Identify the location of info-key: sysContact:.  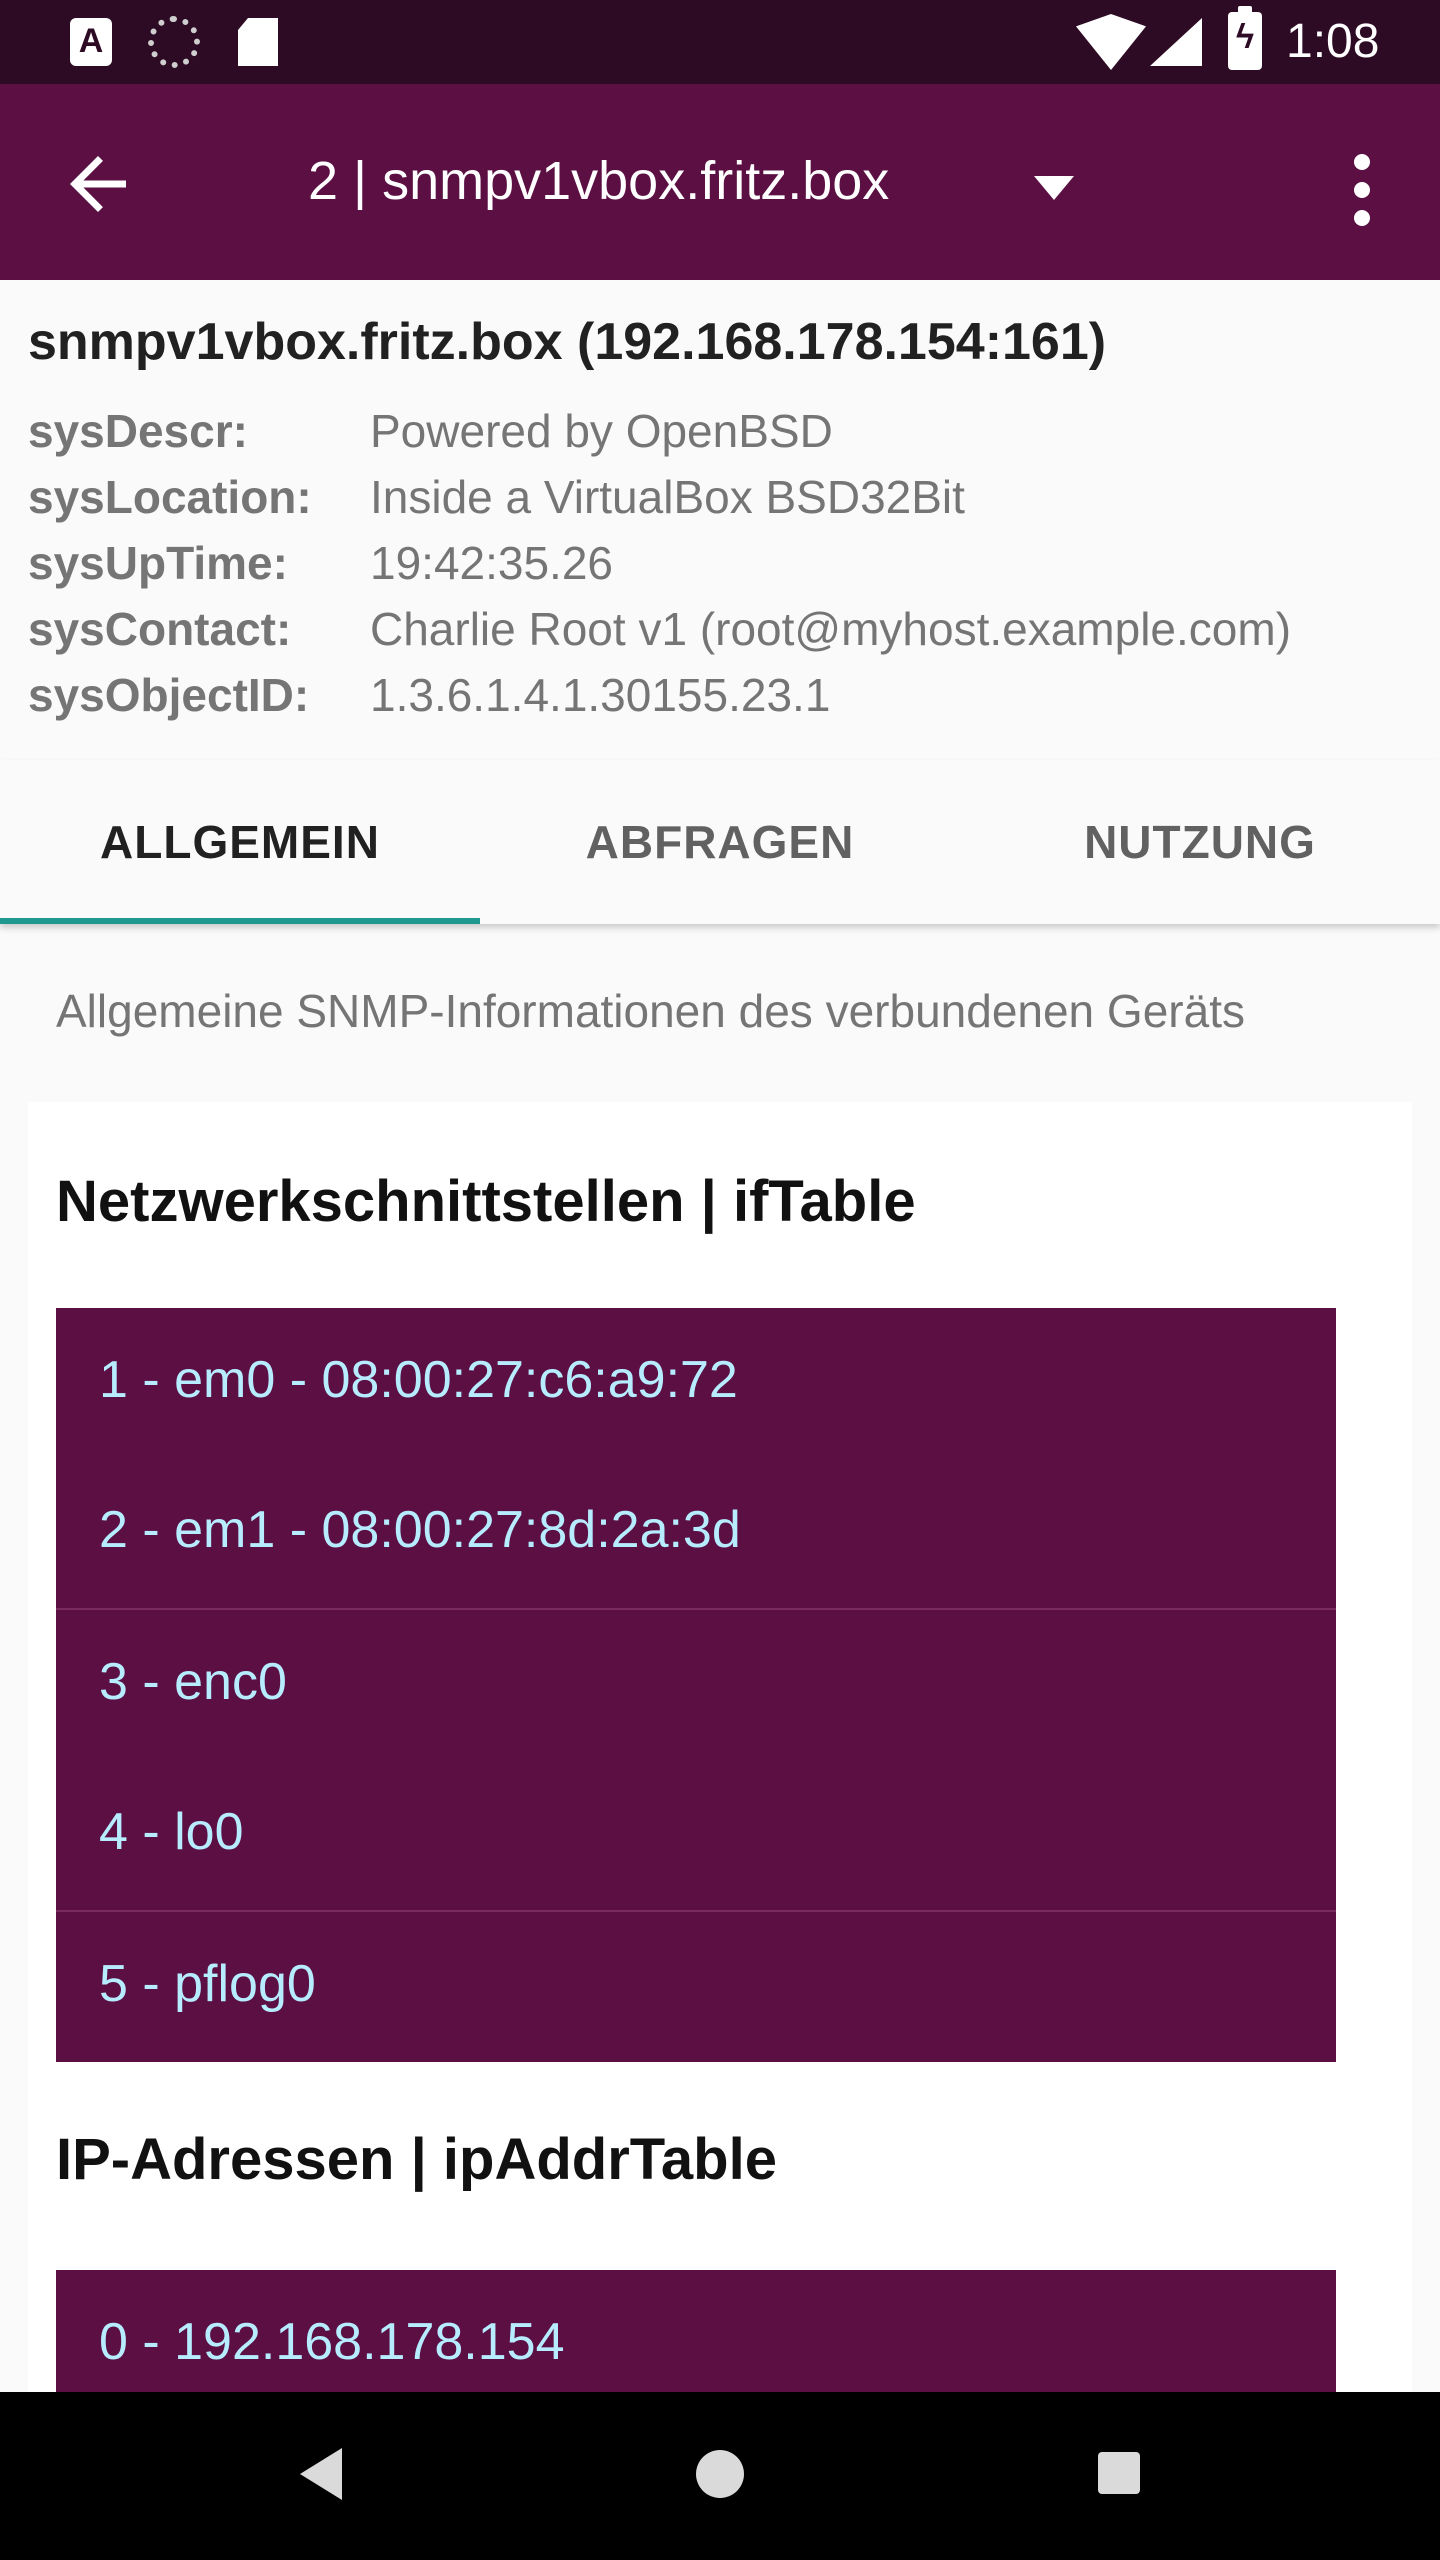
(160, 629).